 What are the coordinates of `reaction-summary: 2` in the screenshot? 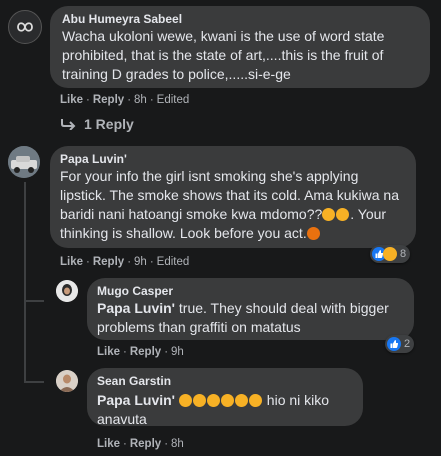 It's located at (400, 344).